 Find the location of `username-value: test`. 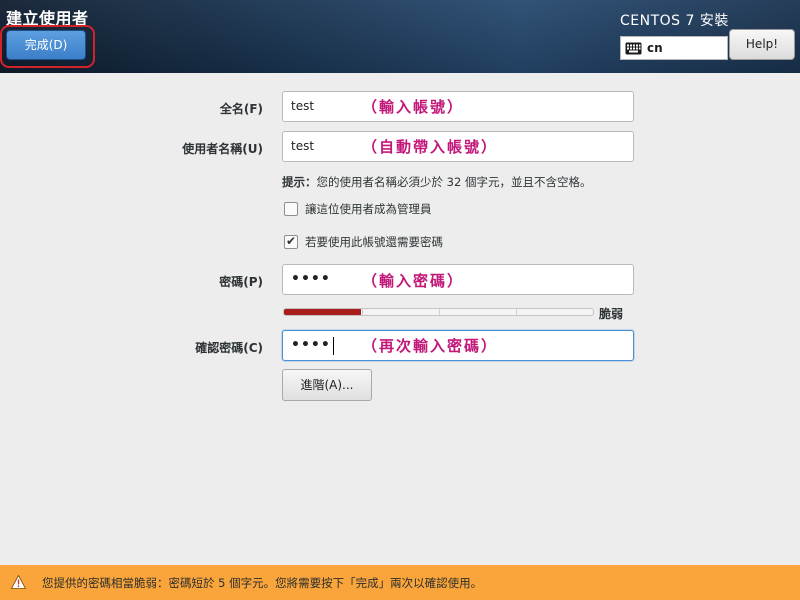

username-value: test is located at coordinates (303, 146).